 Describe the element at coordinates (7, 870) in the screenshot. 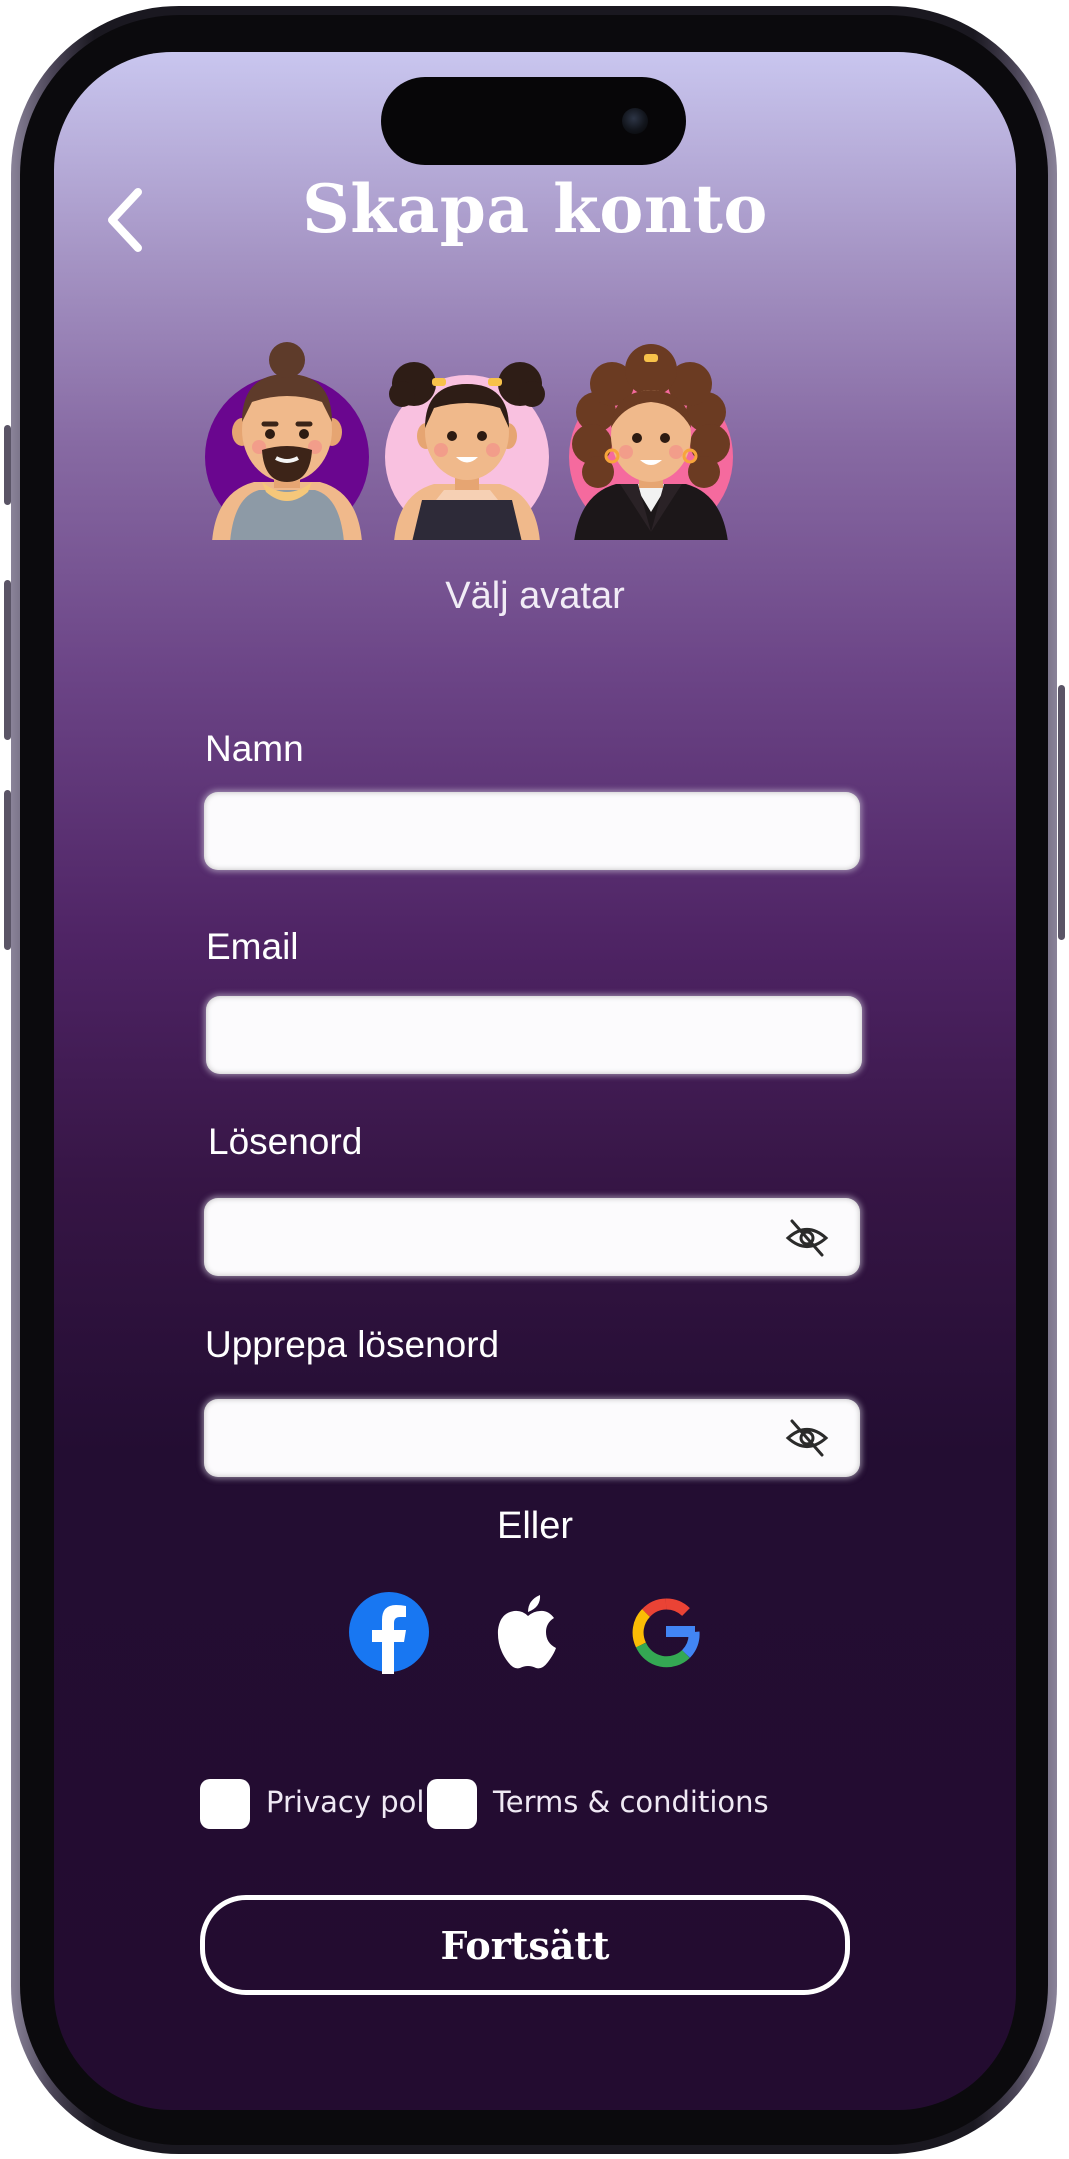

I see `side-button-volume-down` at that location.